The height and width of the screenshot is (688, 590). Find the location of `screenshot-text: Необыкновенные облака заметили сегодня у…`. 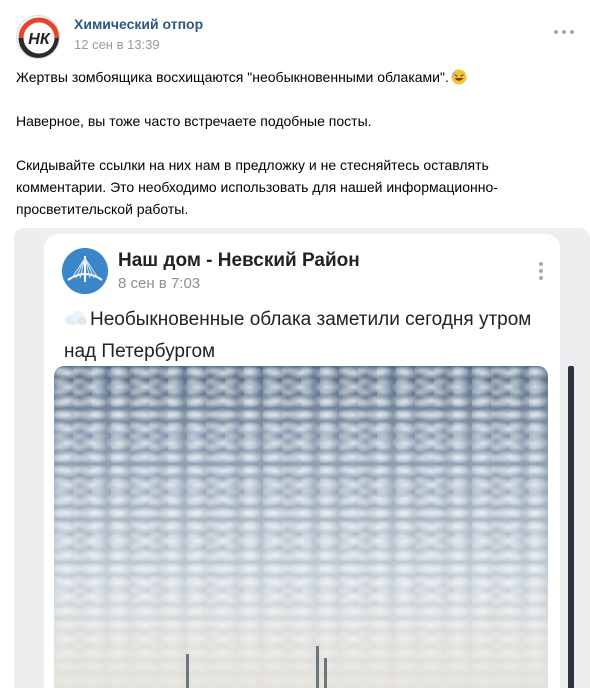

screenshot-text: Необыкновенные облака заметили сегодня у… is located at coordinates (304, 336).